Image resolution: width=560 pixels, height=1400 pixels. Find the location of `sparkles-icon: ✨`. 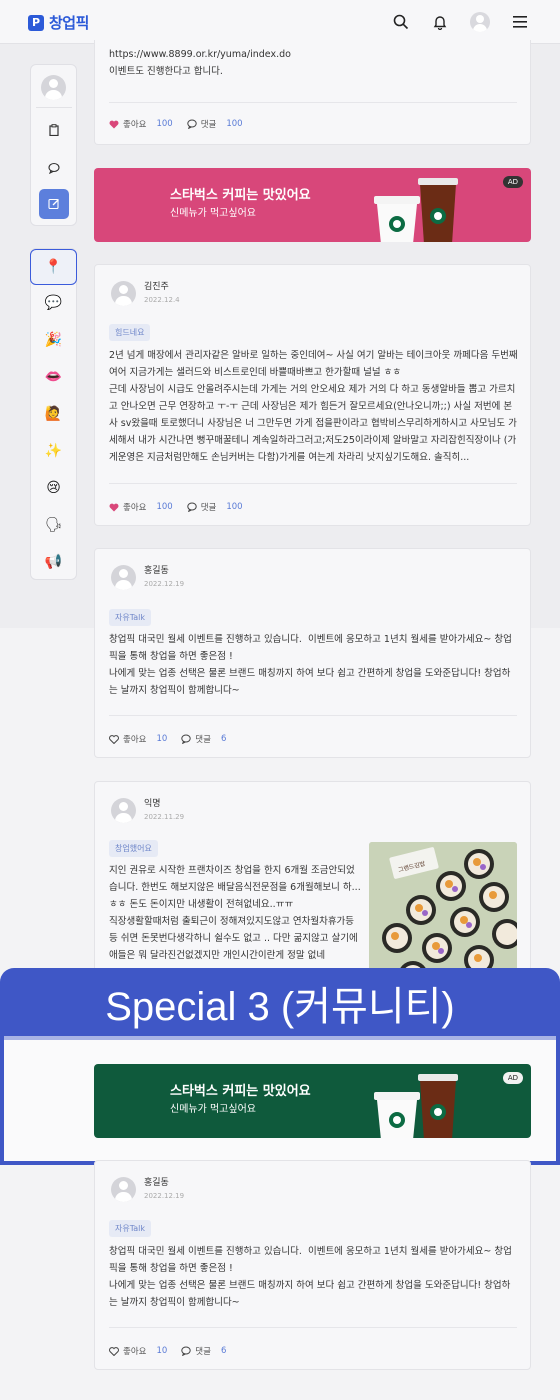

sparkles-icon: ✨ is located at coordinates (53, 451).